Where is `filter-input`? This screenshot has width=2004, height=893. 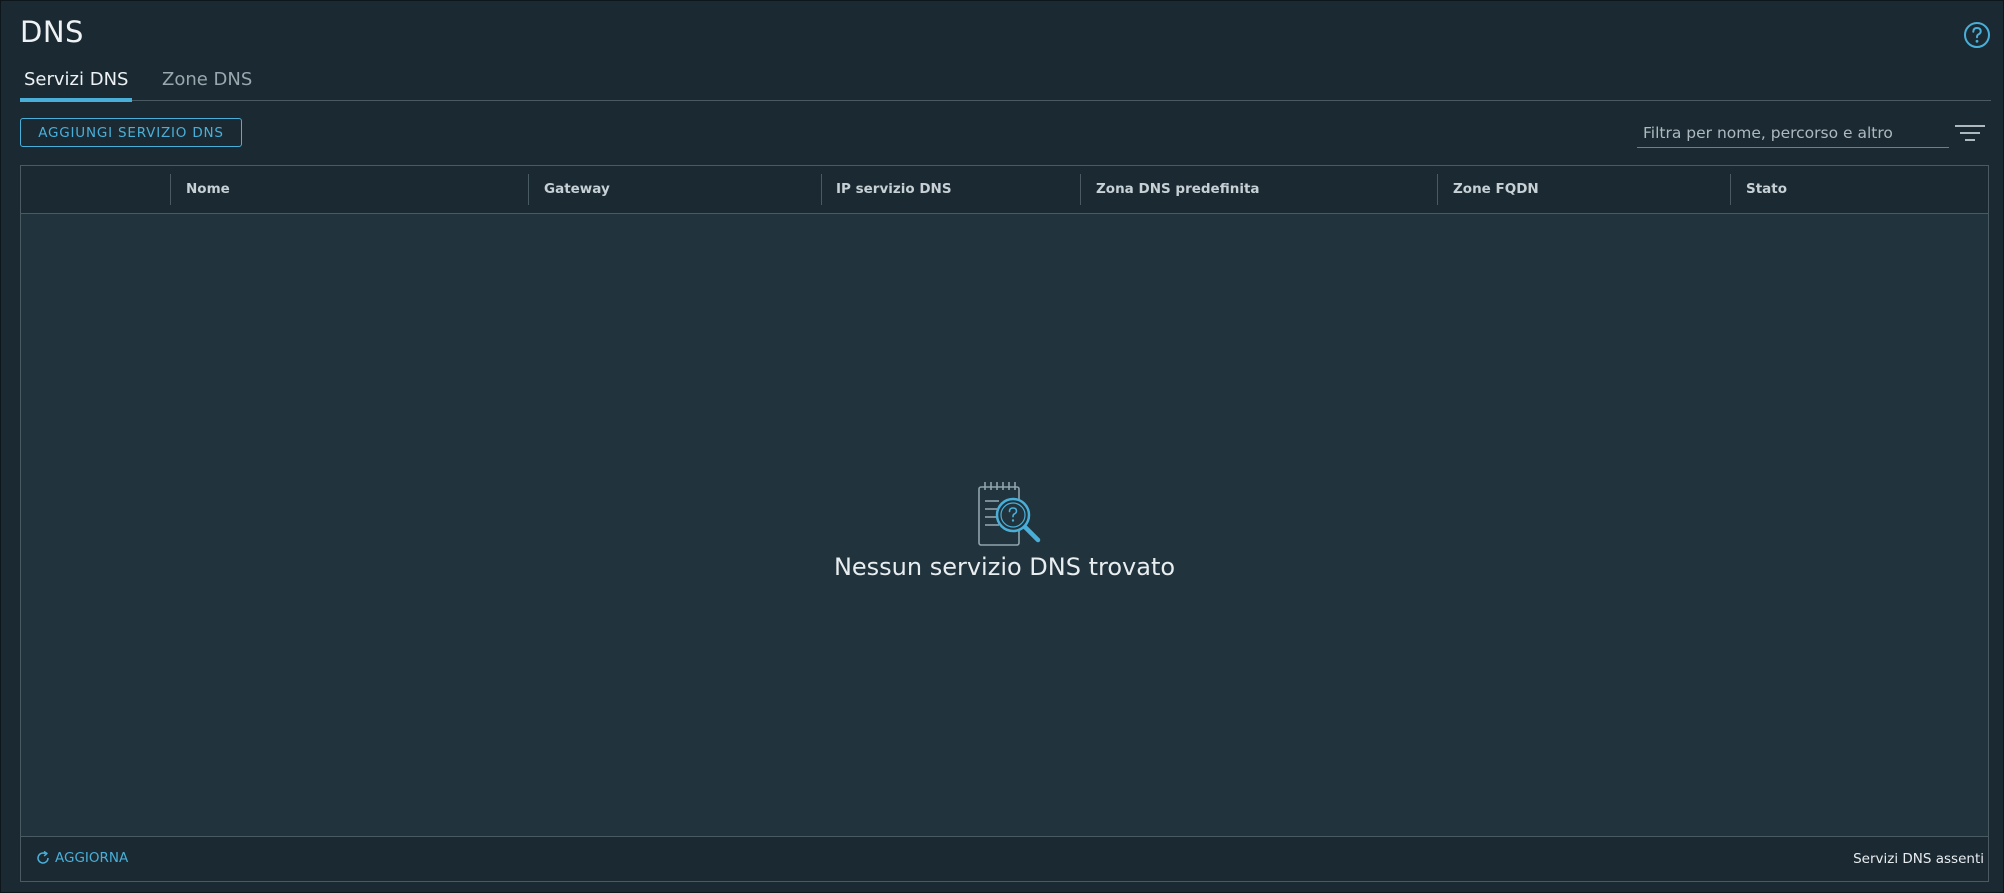
filter-input is located at coordinates (1793, 133).